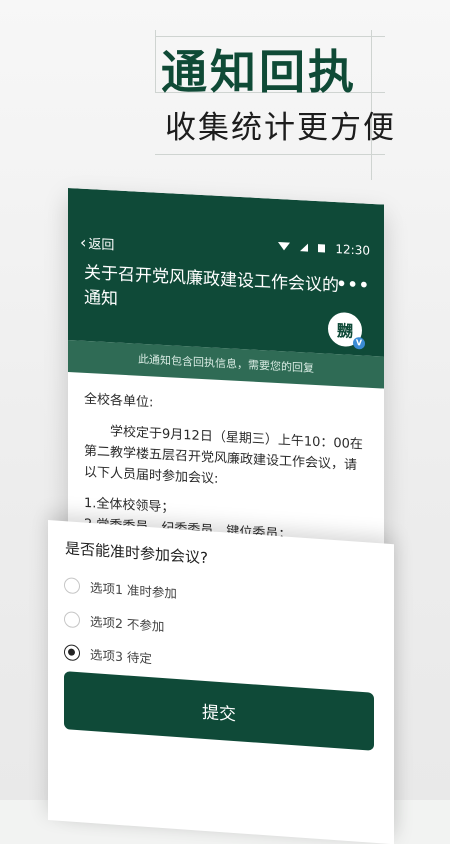 This screenshot has width=450, height=844. What do you see at coordinates (352, 250) in the screenshot?
I see `status-time: 12:30` at bounding box center [352, 250].